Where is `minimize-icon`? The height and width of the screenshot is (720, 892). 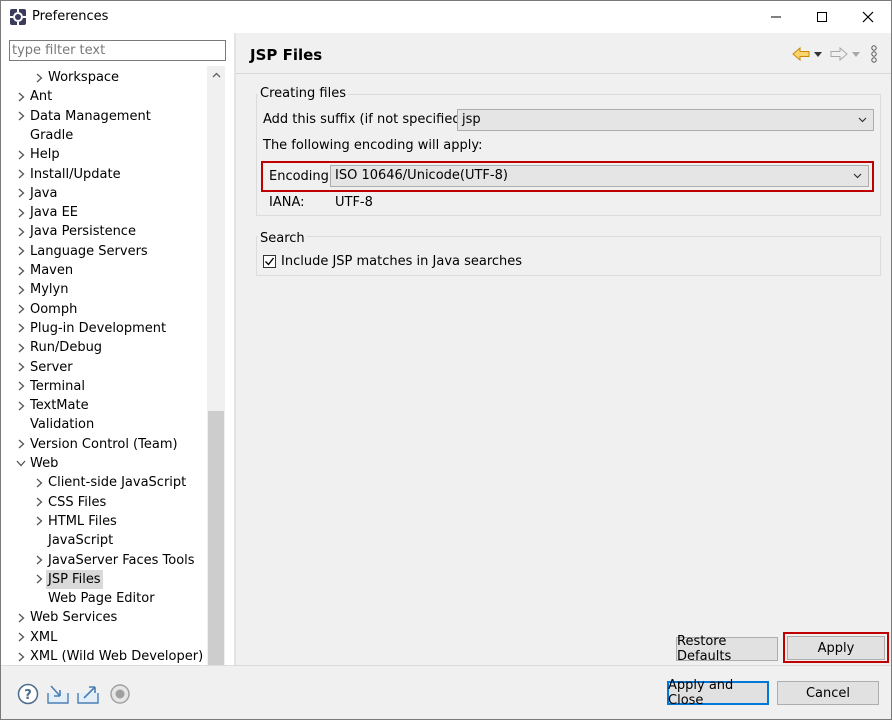
minimize-icon is located at coordinates (776, 17).